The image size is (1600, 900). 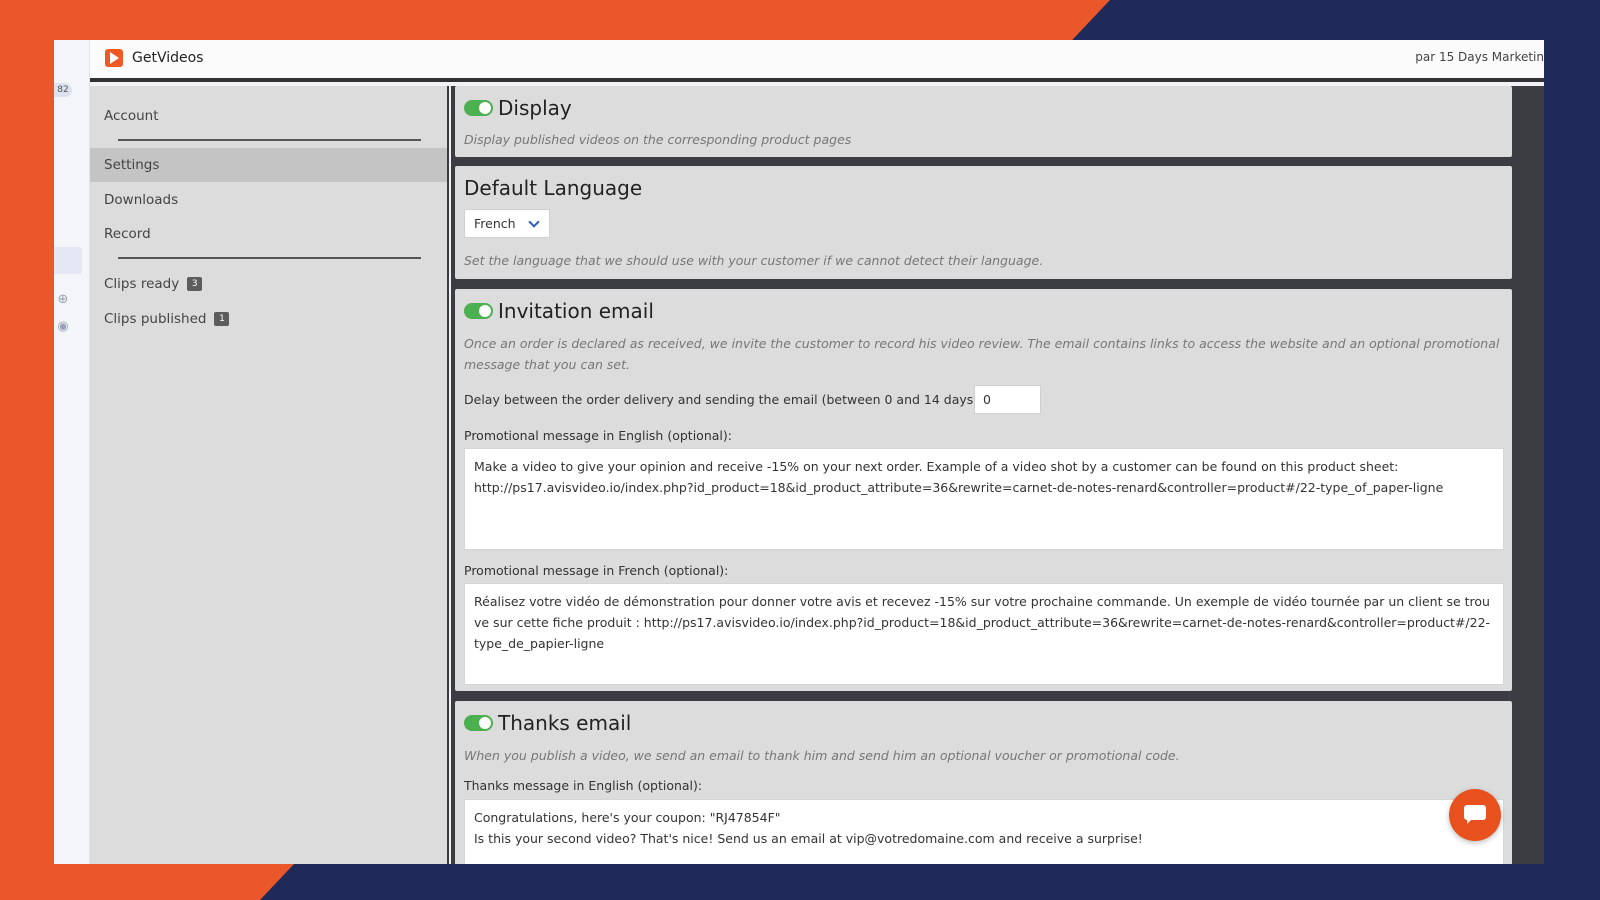 What do you see at coordinates (535, 108) in the screenshot?
I see `display-title: Display` at bounding box center [535, 108].